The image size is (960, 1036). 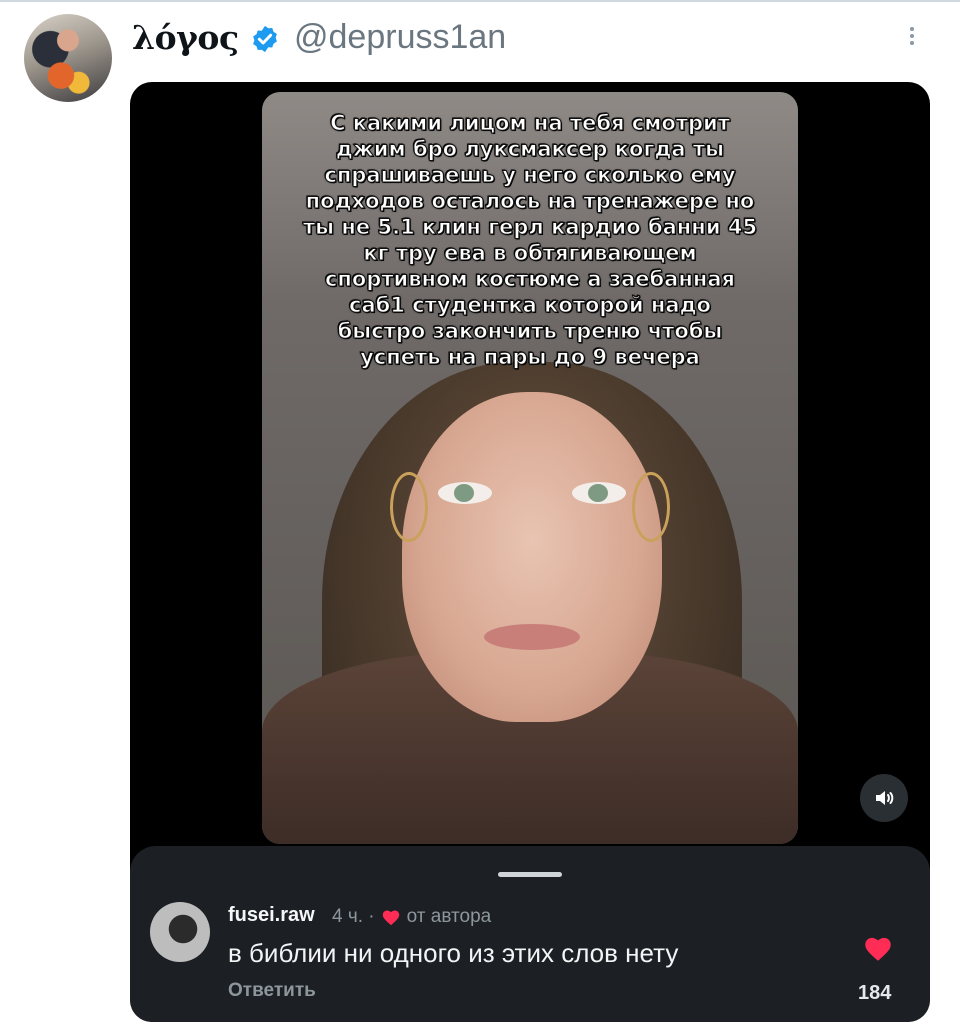 What do you see at coordinates (651, 507) in the screenshot?
I see `photo-earring-right` at bounding box center [651, 507].